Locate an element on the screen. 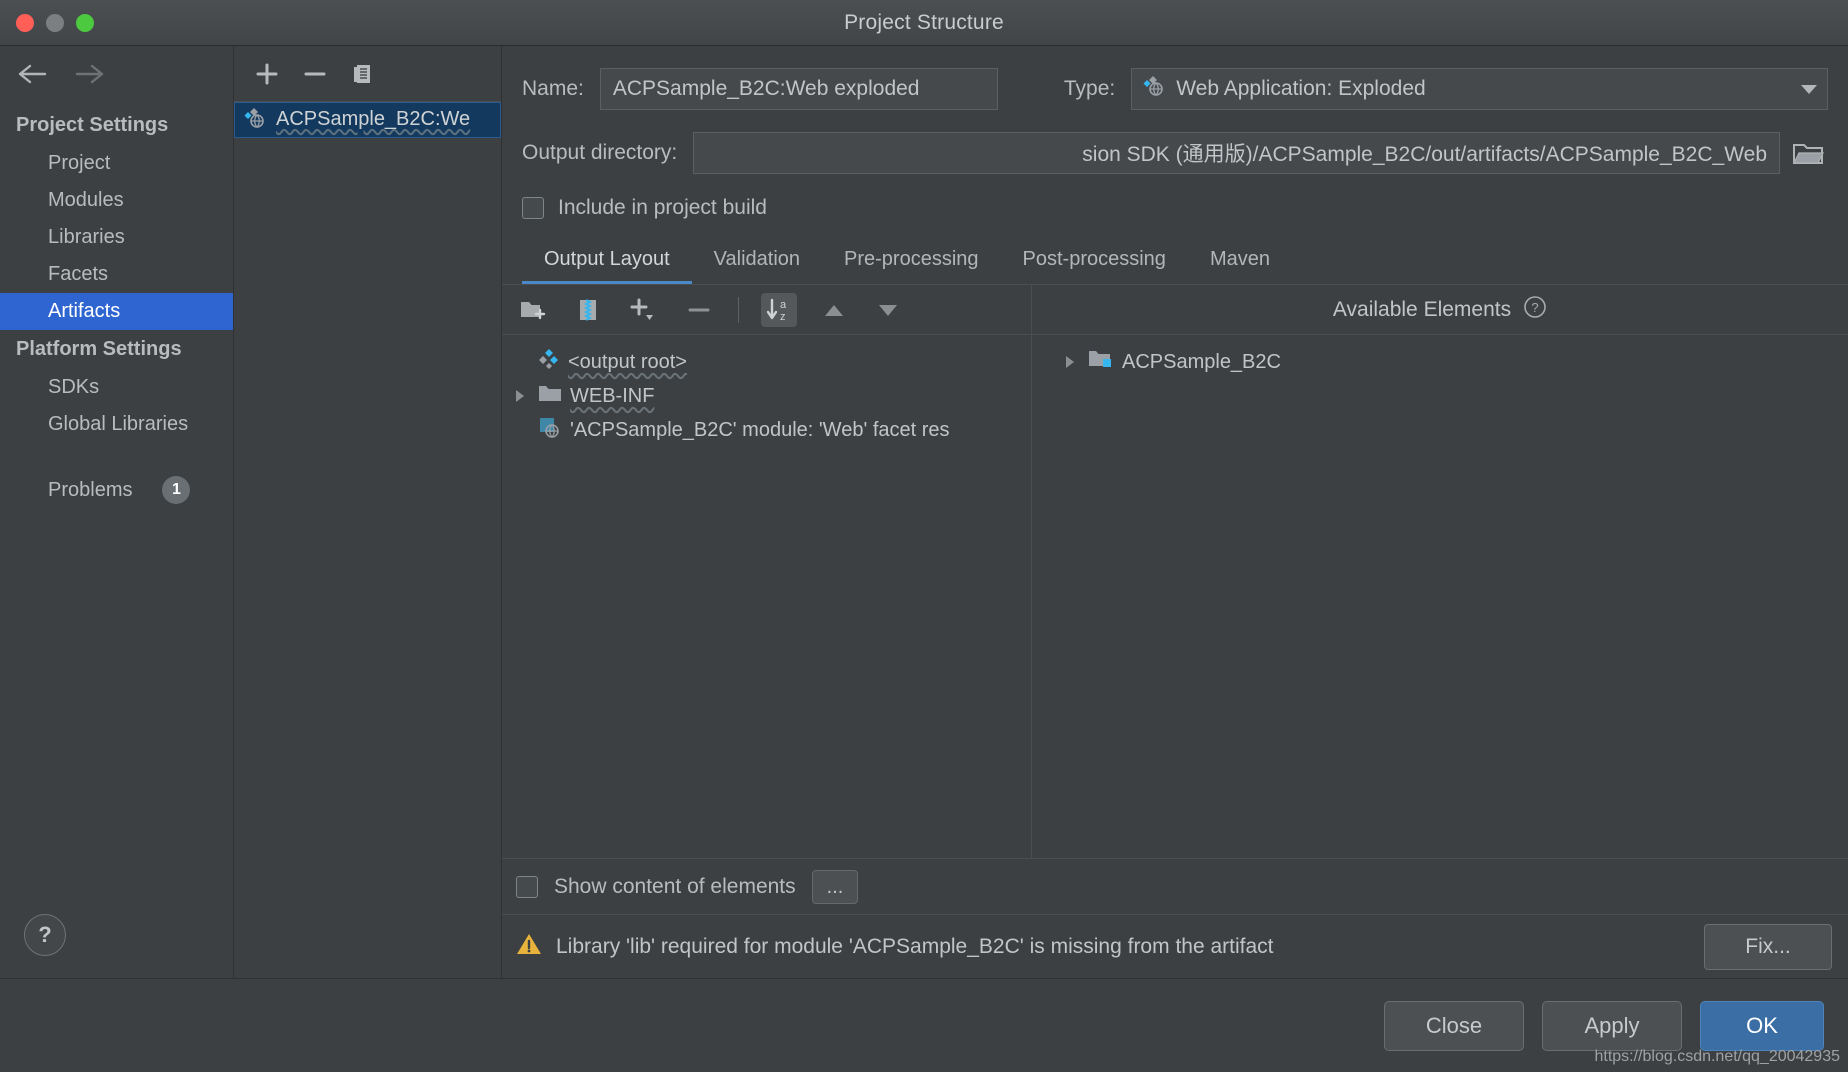 The width and height of the screenshot is (1848, 1072). tab-post-processing: Post-processing is located at coordinates (1094, 262).